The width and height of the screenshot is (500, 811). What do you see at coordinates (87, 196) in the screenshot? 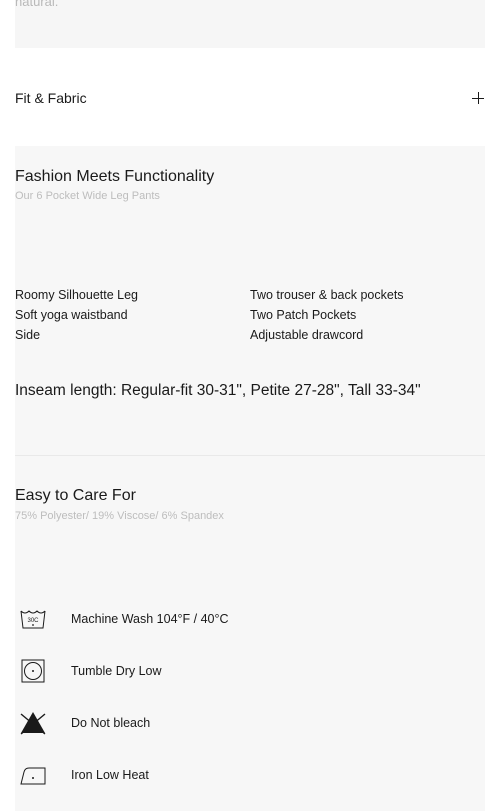
I see `fashion-subtitle: Our 6 Pocket Wide Leg Pants` at bounding box center [87, 196].